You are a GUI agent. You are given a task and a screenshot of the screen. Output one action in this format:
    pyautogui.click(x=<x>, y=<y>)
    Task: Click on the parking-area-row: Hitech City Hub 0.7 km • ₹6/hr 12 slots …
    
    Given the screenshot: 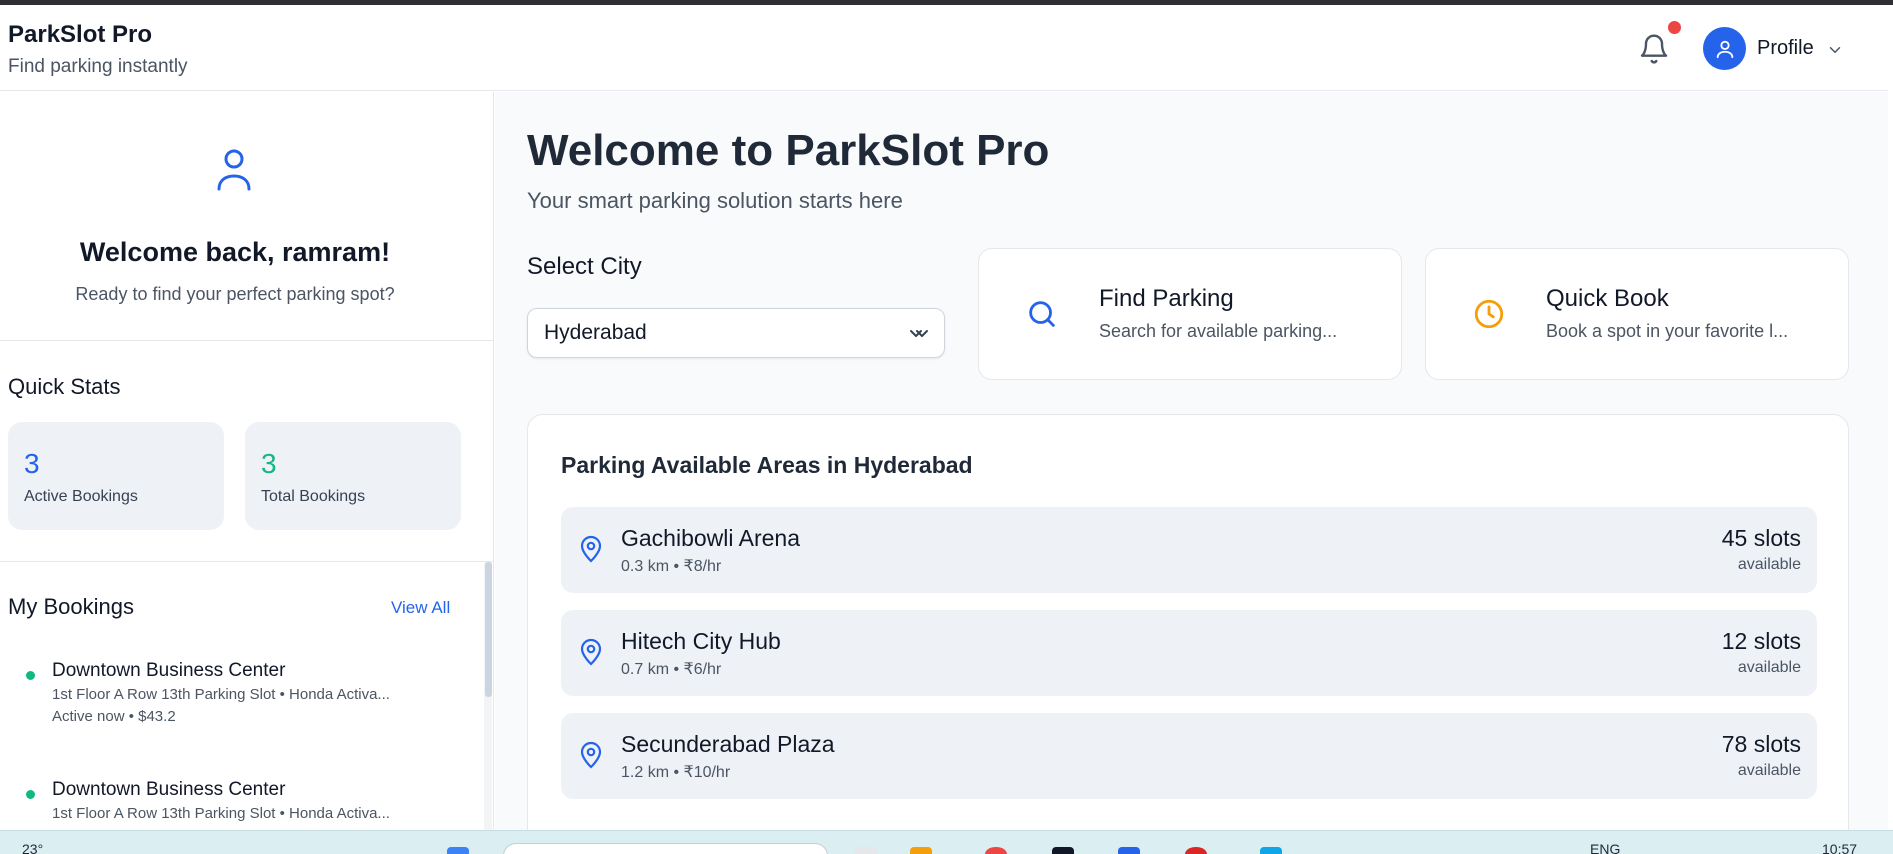 What is the action you would take?
    pyautogui.click(x=1189, y=653)
    